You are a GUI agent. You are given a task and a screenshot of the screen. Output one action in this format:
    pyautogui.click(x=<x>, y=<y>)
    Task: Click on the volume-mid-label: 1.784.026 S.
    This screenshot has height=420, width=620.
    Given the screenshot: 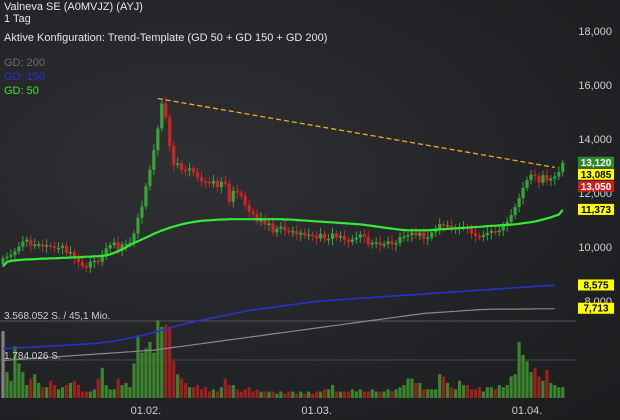 What is the action you would take?
    pyautogui.click(x=32, y=356)
    